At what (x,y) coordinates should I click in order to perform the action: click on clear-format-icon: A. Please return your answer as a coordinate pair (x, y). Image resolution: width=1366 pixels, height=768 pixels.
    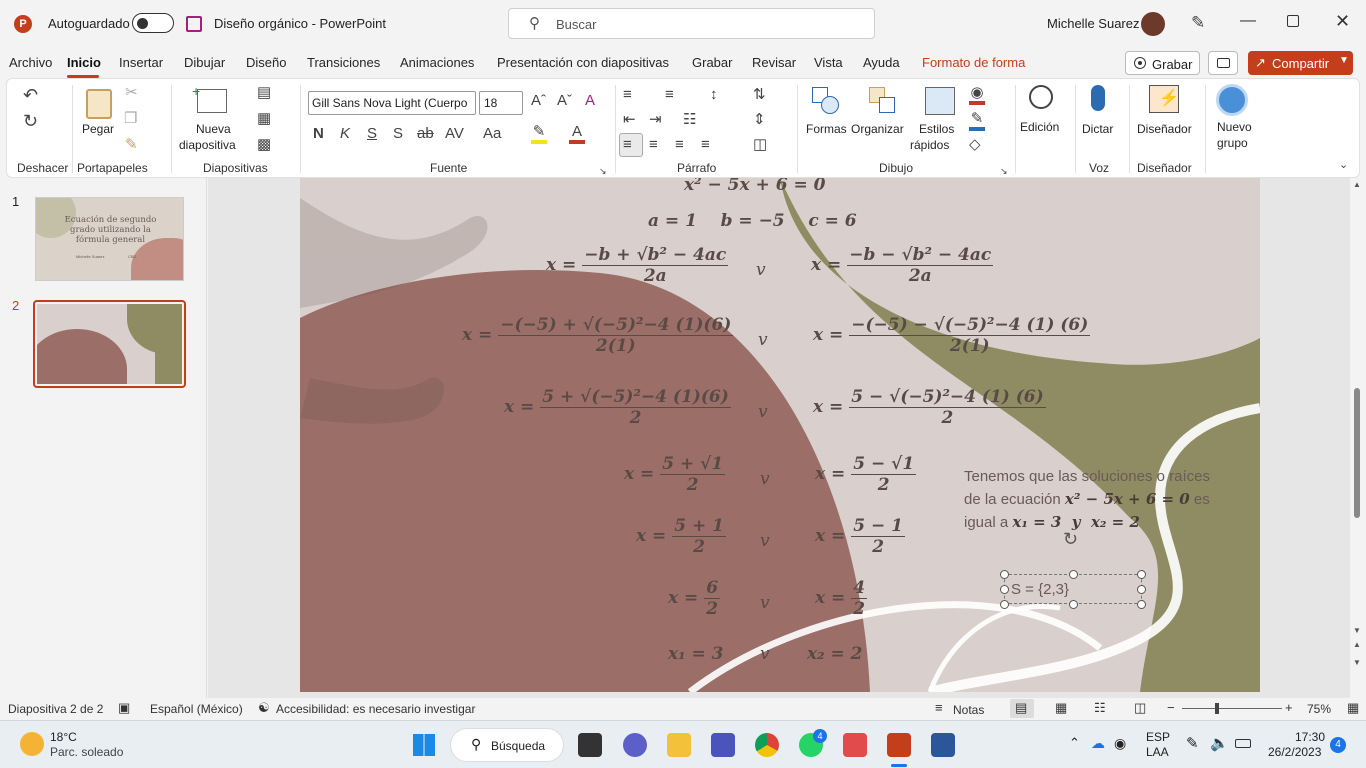
    Looking at the image, I should click on (590, 101).